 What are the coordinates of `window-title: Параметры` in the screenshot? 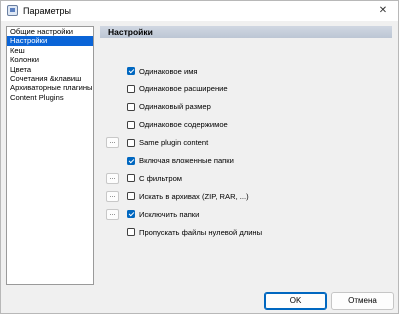 It's located at (47, 11).